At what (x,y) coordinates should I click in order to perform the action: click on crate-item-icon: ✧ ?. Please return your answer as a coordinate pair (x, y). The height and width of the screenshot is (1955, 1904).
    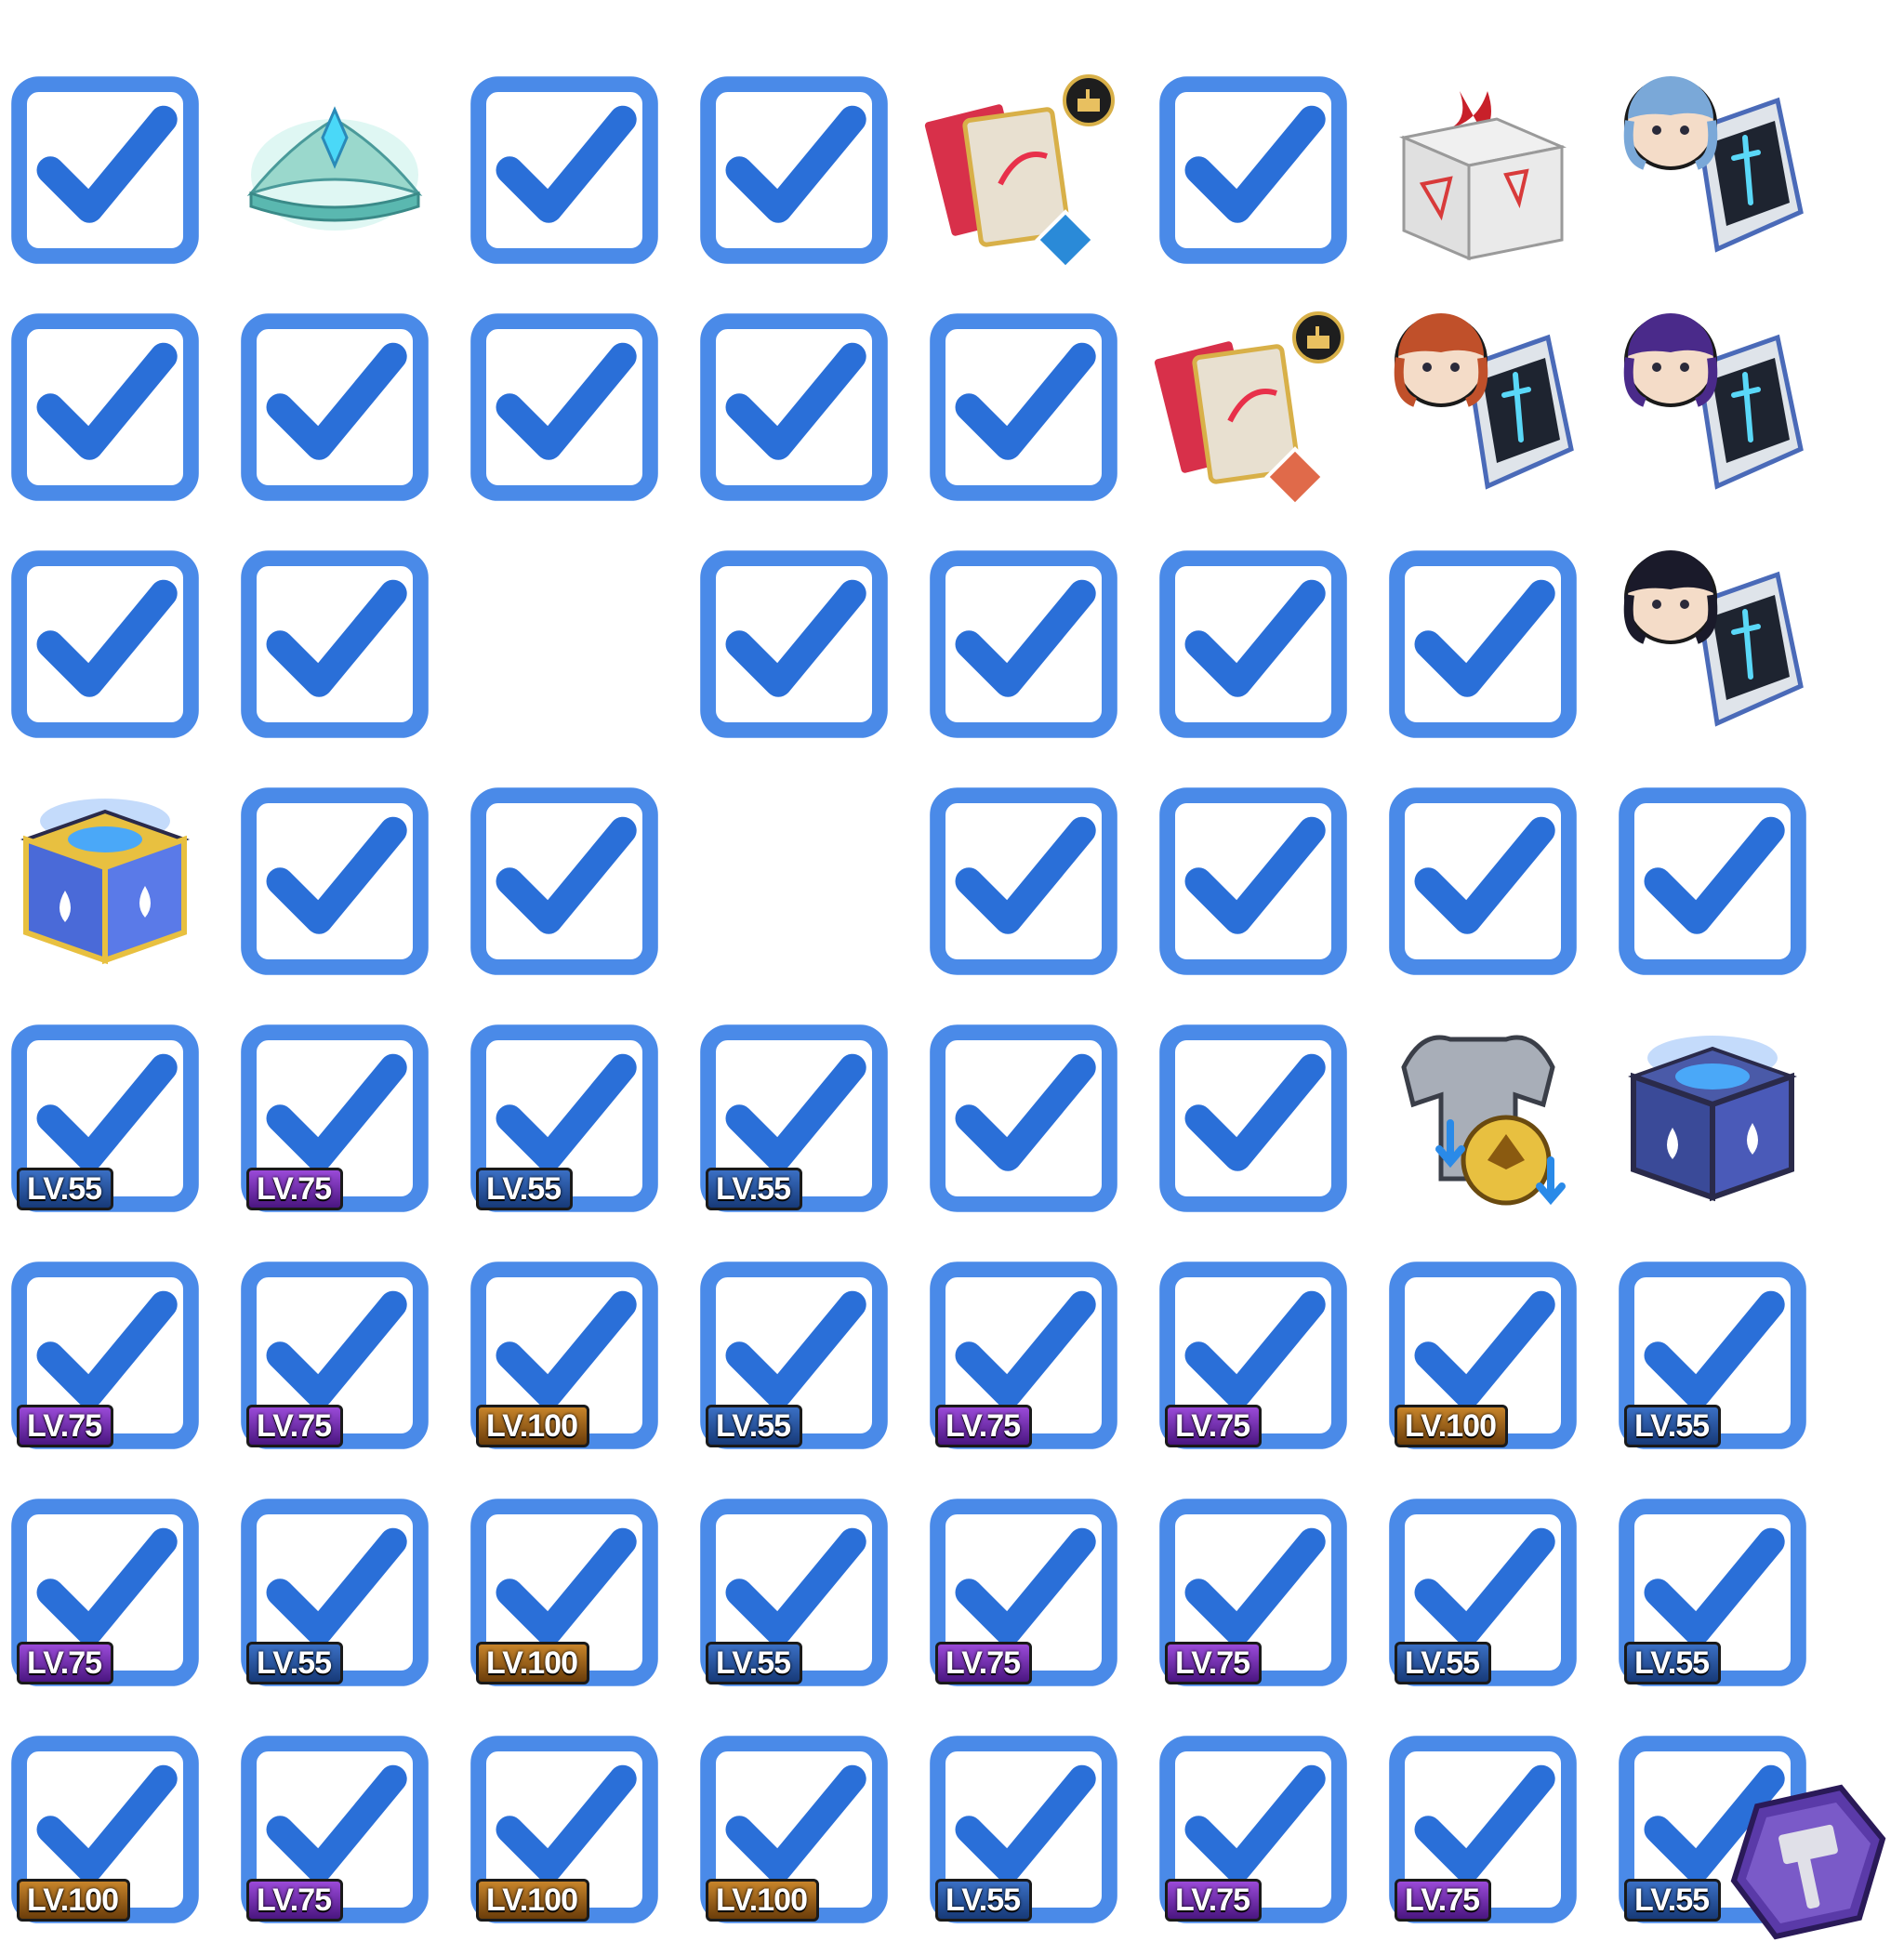
    Looking at the image, I should click on (564, 171).